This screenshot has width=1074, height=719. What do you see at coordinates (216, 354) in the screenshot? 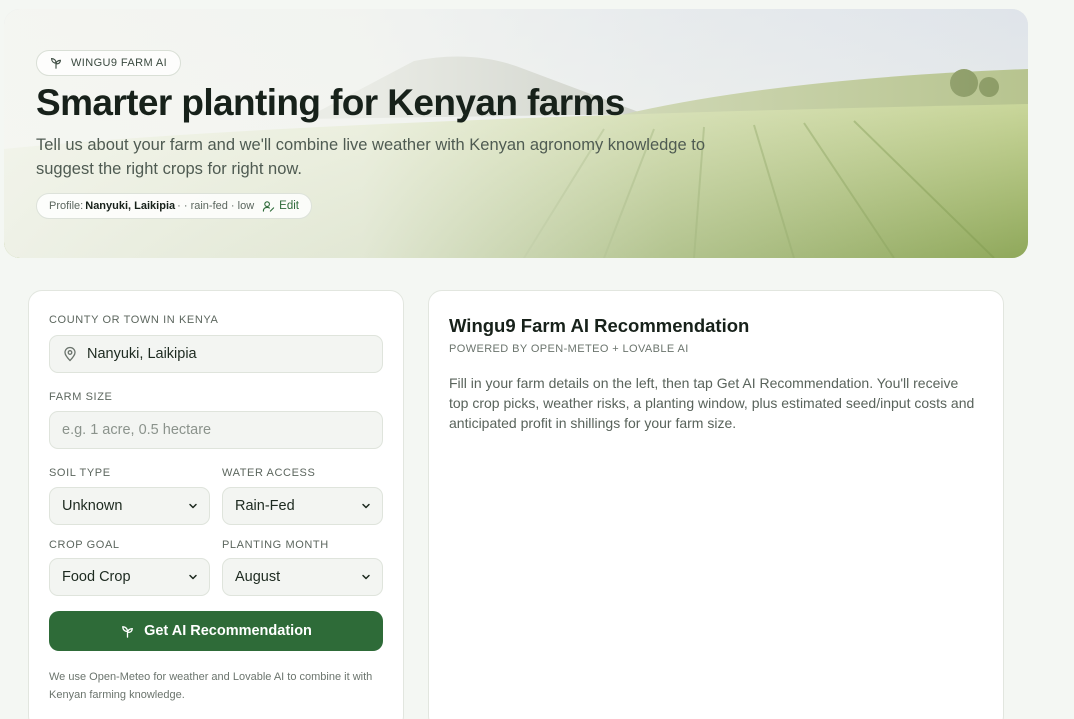
I see `location-input: Nanyuki, Laikipia` at bounding box center [216, 354].